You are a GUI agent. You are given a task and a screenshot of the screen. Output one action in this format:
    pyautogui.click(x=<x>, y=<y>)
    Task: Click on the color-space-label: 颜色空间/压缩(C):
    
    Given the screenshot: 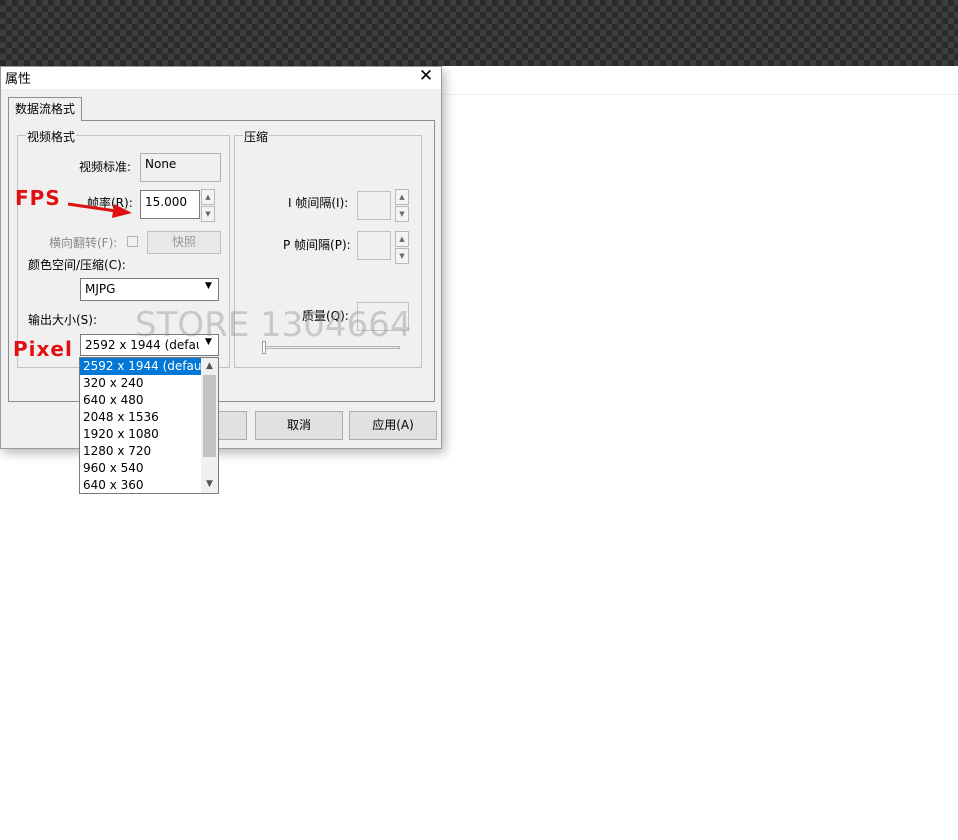 What is the action you would take?
    pyautogui.click(x=77, y=265)
    